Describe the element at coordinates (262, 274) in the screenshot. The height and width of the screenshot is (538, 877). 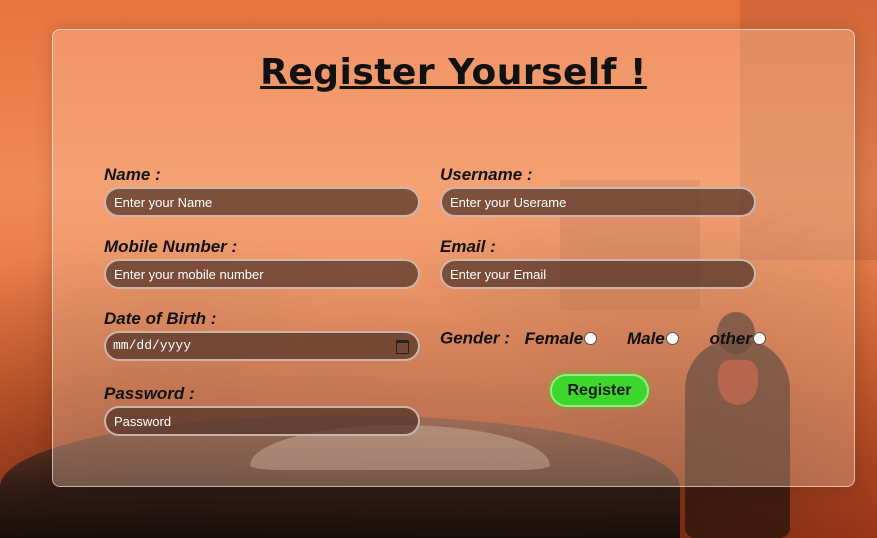
I see `mobile-input` at that location.